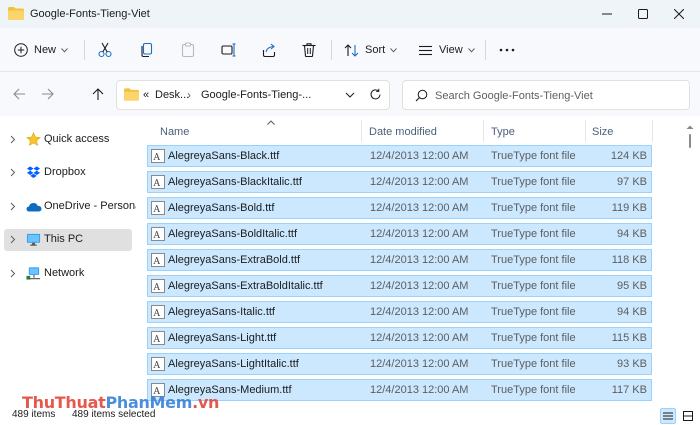 The width and height of the screenshot is (700, 425). I want to click on sort-icon, so click(351, 50).